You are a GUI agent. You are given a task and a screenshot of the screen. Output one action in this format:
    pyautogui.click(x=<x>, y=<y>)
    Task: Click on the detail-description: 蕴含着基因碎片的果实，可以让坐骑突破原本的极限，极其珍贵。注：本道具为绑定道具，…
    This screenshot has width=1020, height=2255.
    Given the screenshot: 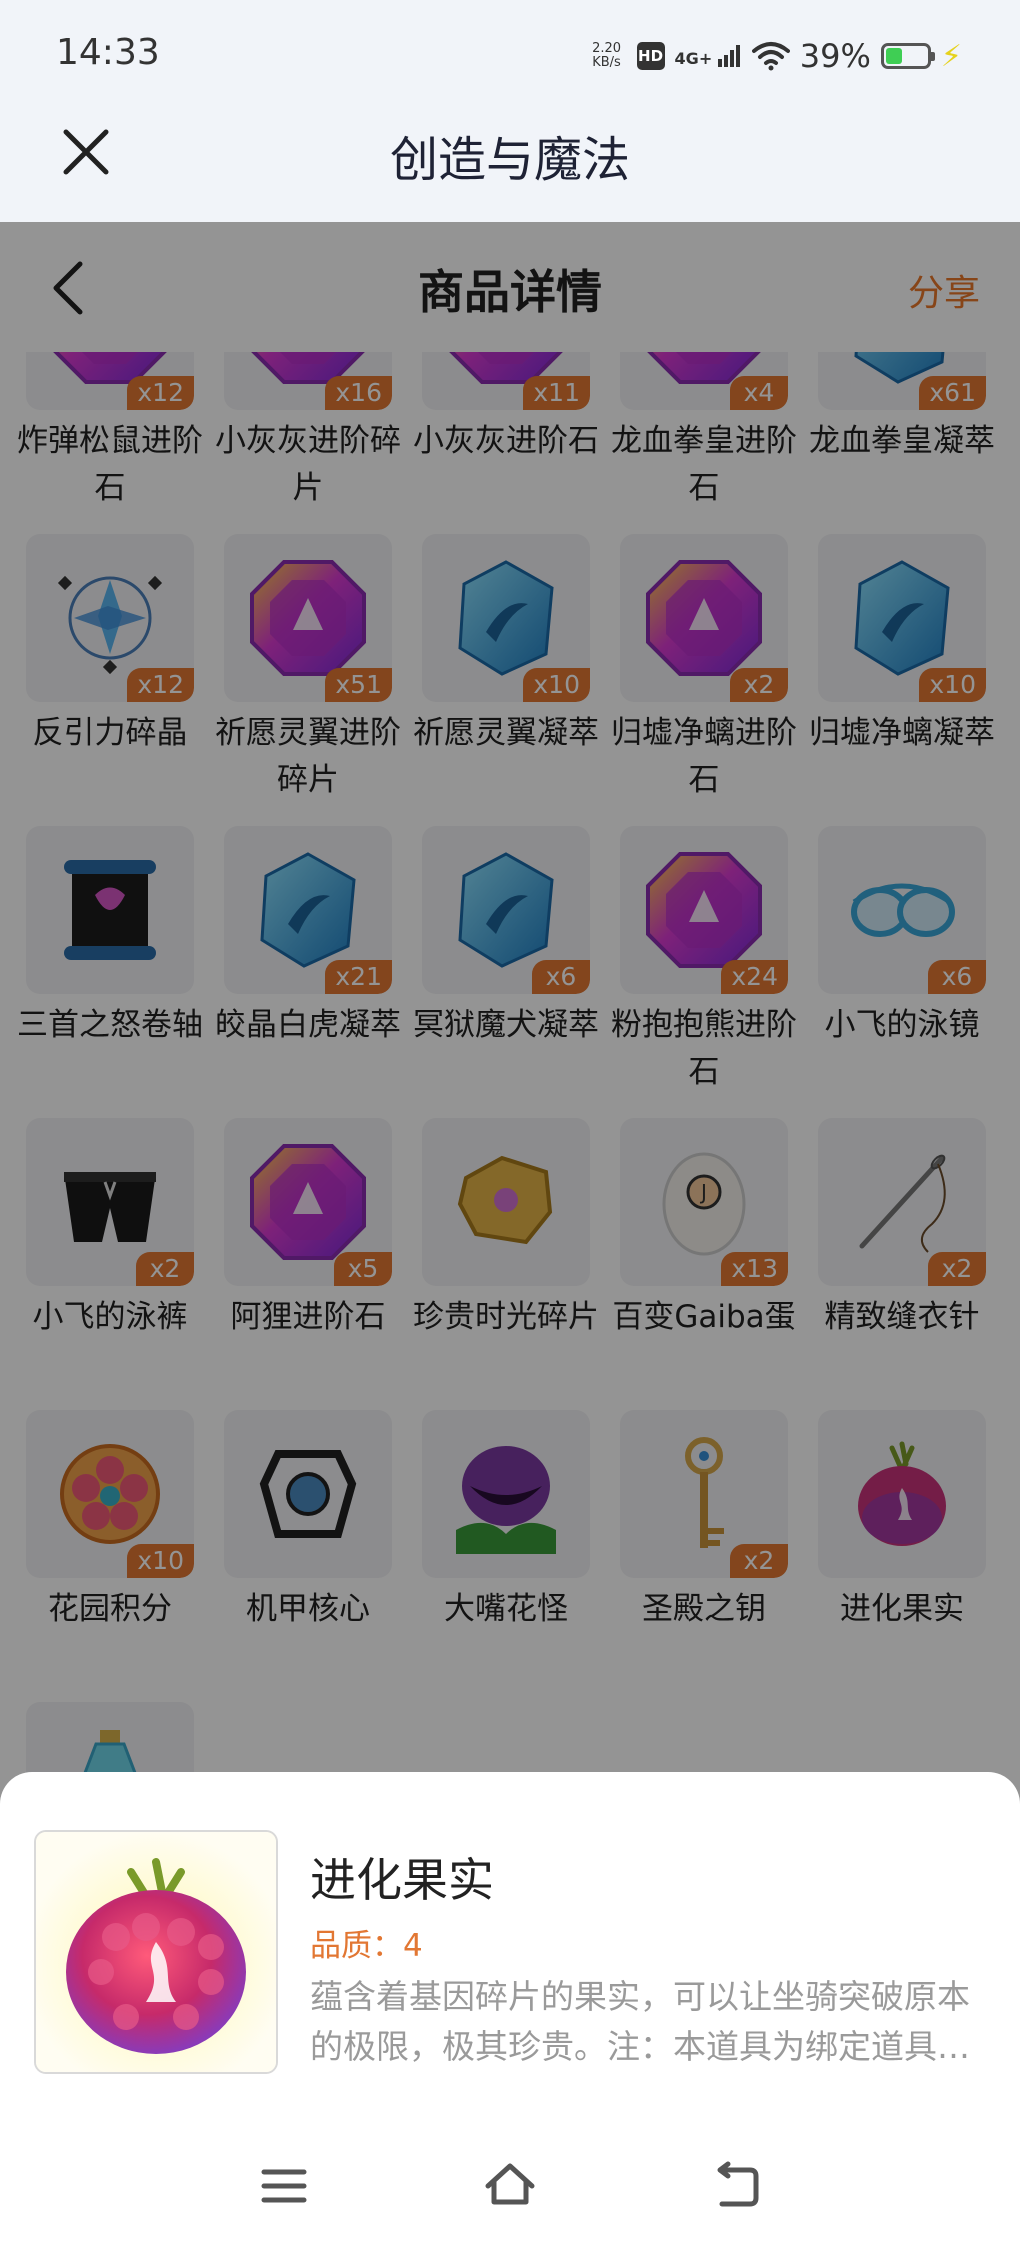 What is the action you would take?
    pyautogui.click(x=640, y=2021)
    